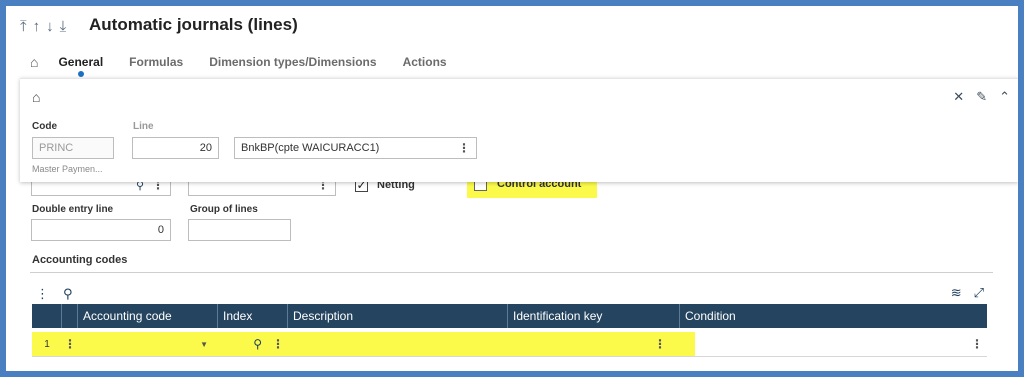  I want to click on search-icon: ⚲, so click(257, 344).